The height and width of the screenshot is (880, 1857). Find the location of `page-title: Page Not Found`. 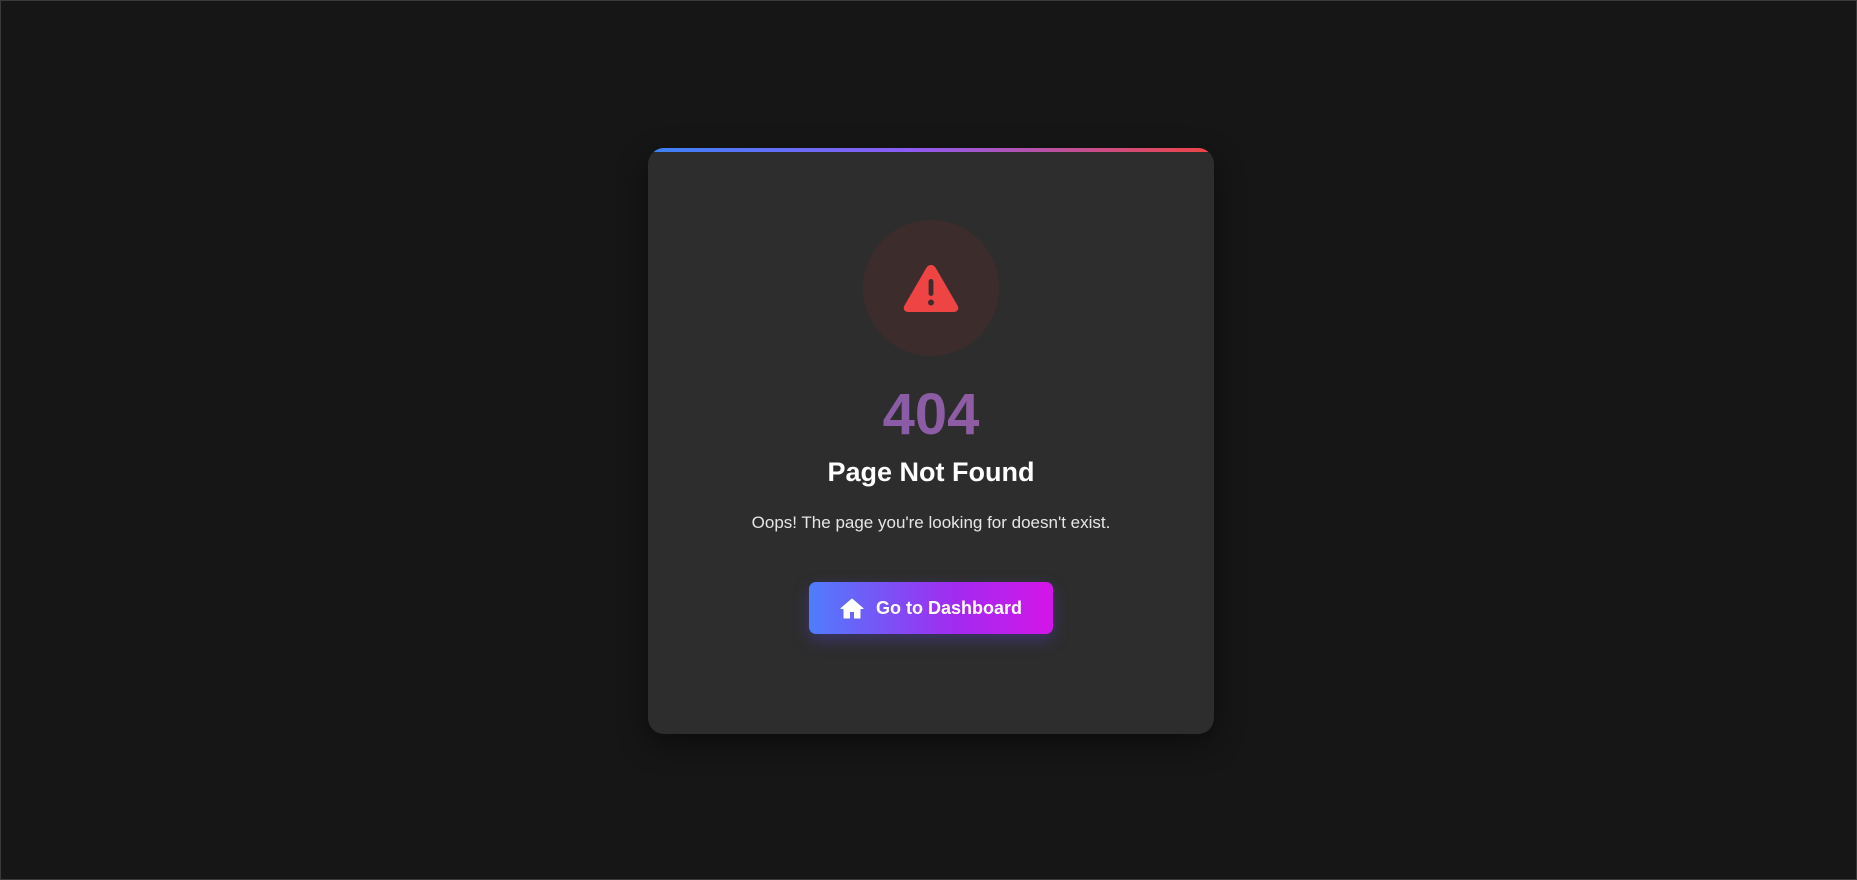

page-title: Page Not Found is located at coordinates (931, 472).